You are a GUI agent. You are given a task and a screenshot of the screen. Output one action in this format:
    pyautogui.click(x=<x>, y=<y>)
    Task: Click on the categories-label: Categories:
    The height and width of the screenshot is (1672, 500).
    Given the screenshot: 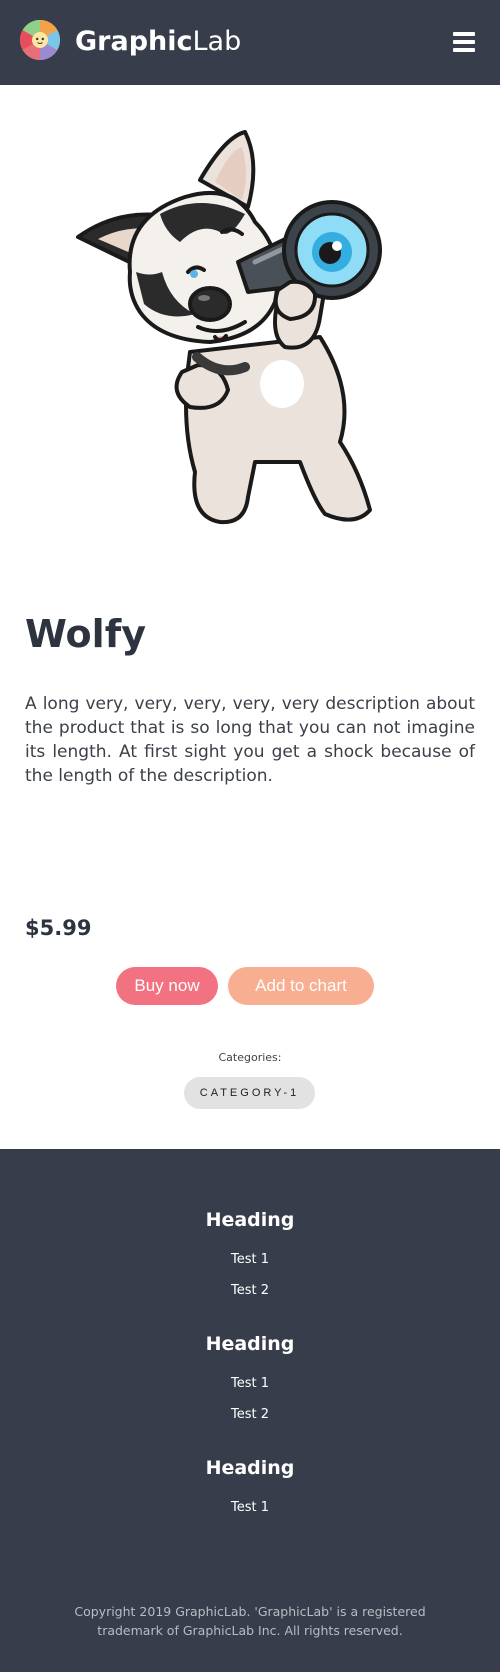 What is the action you would take?
    pyautogui.click(x=250, y=1057)
    